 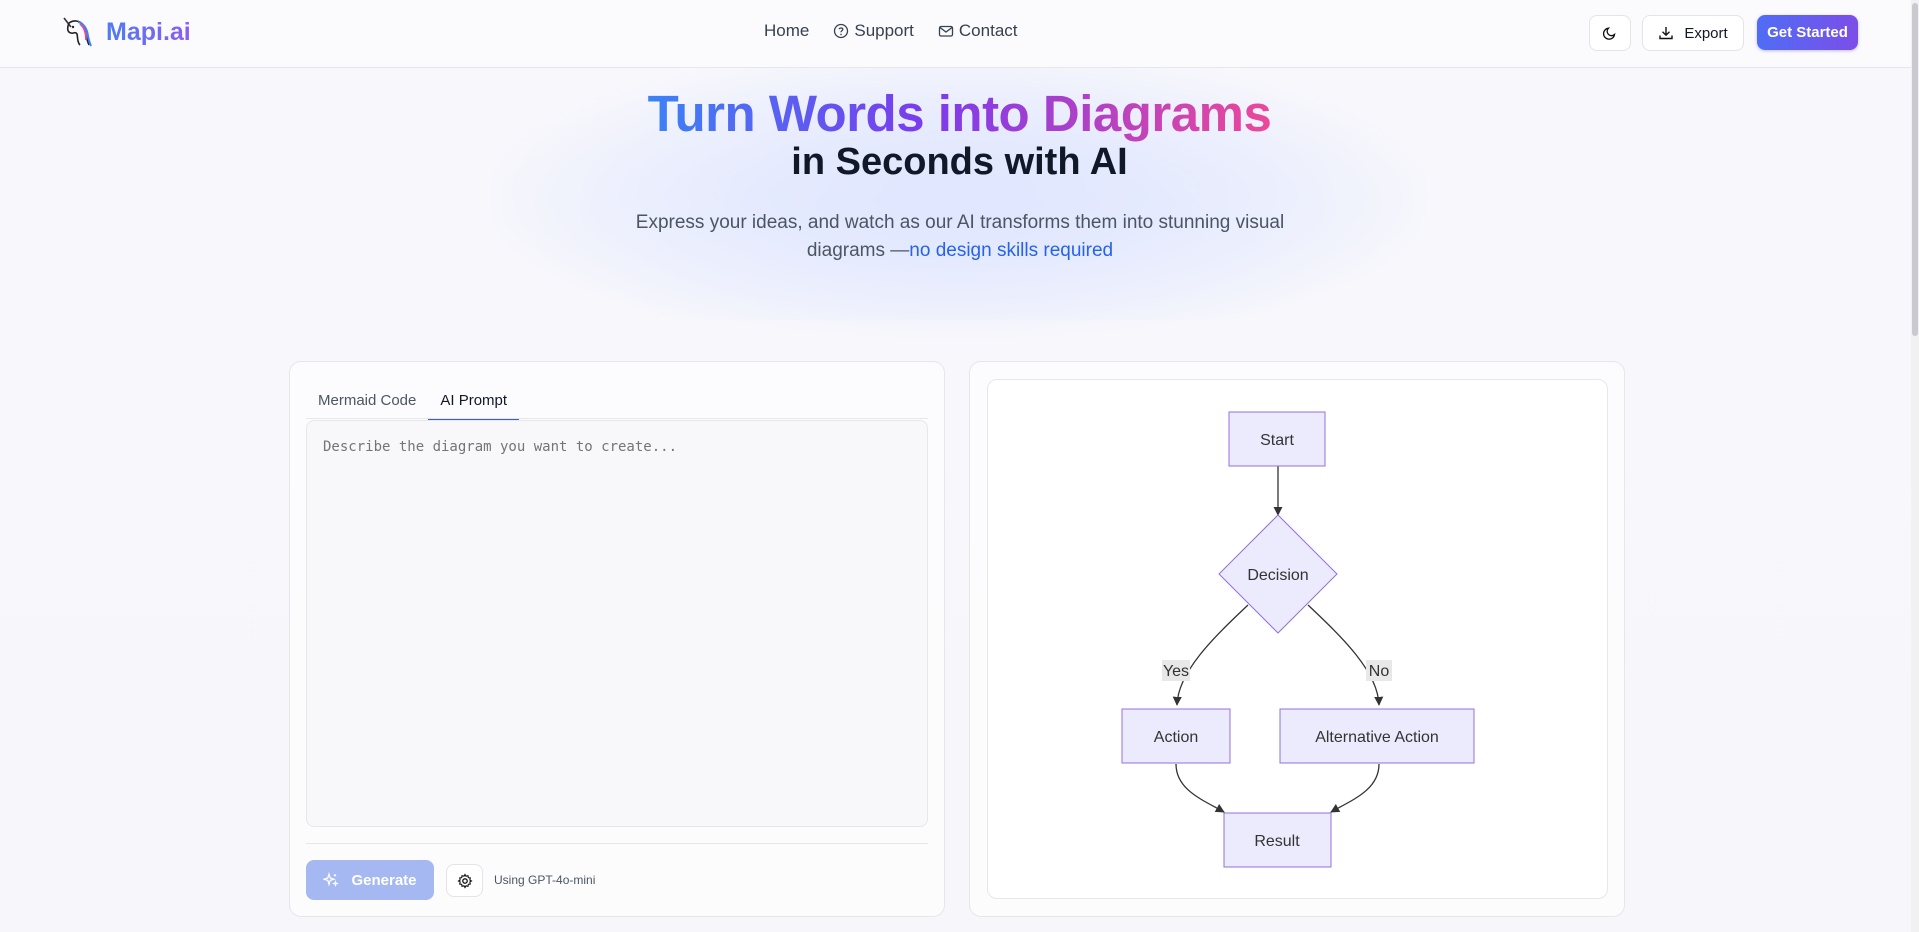 I want to click on mail-icon, so click(x=946, y=31).